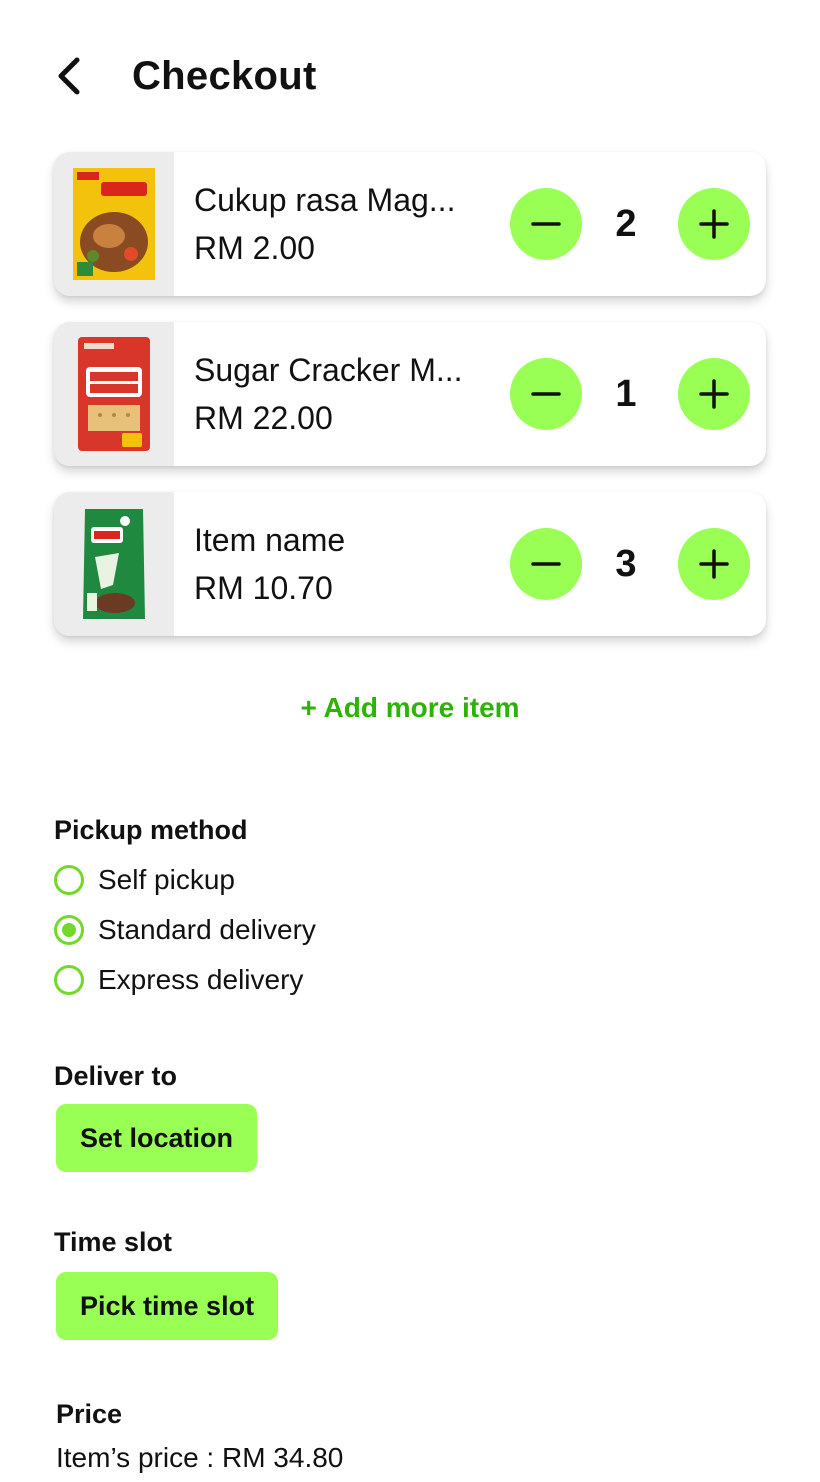 The width and height of the screenshot is (820, 1482). Describe the element at coordinates (410, 394) in the screenshot. I see `cart-item: Sugar Cracker M... RM 22.00 1` at that location.